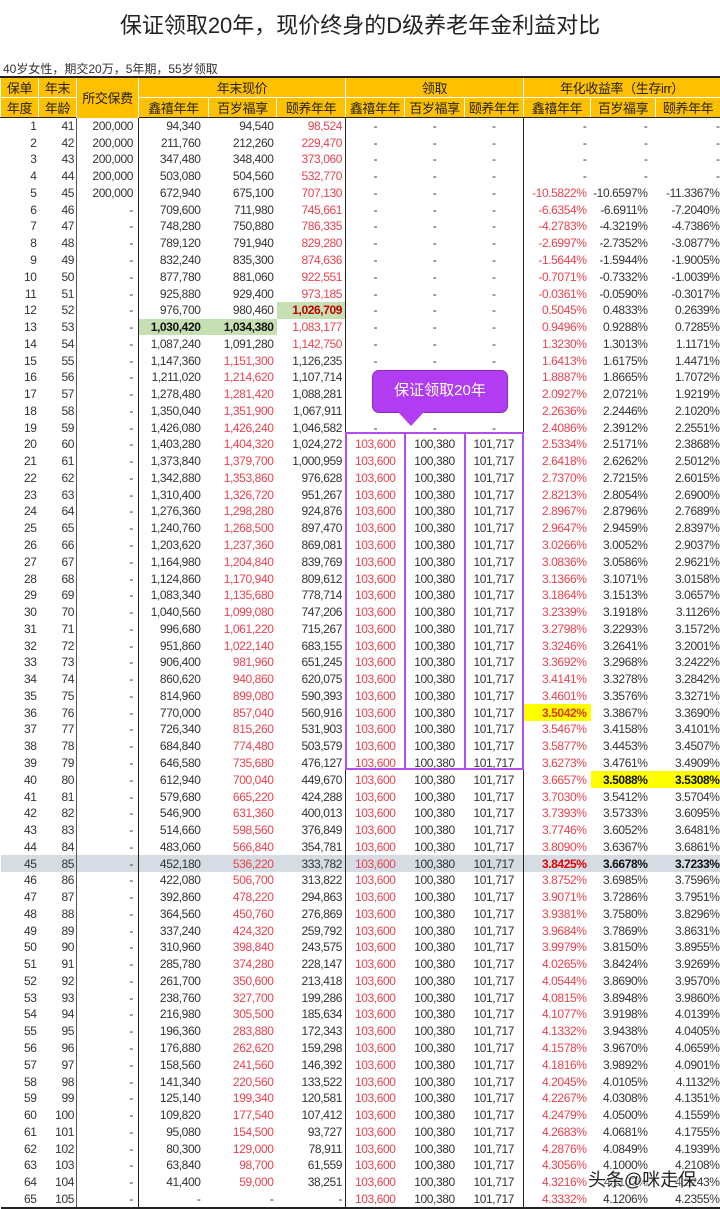 This screenshot has width=720, height=1209. Describe the element at coordinates (174, 260) in the screenshot. I see `cell-cv-xinxi: 832,240` at that location.